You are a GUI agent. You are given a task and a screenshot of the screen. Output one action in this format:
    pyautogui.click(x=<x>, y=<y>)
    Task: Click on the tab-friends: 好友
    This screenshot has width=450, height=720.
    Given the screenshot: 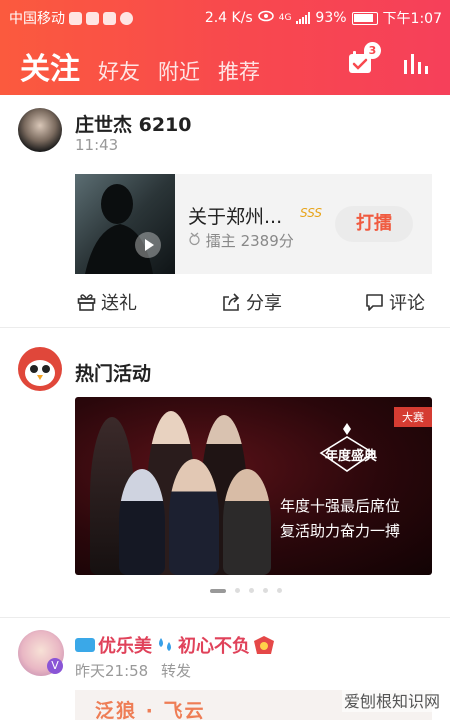 What is the action you would take?
    pyautogui.click(x=119, y=71)
    